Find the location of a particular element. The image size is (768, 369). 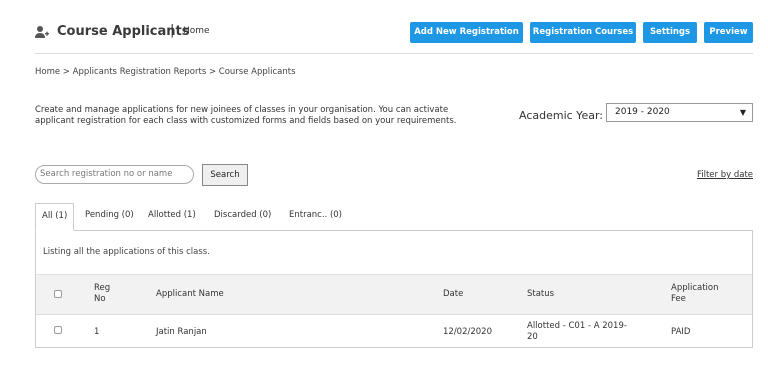

user-add-icon is located at coordinates (42, 32).